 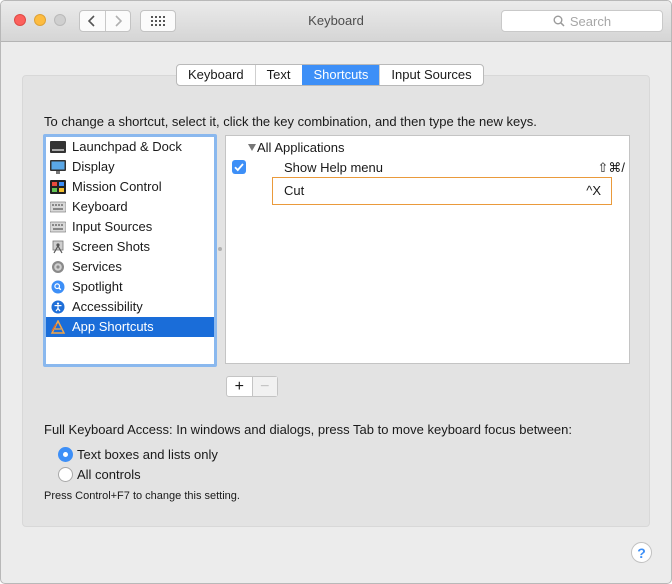 What do you see at coordinates (216, 75) in the screenshot?
I see `tab-keyboard: Keyboard` at bounding box center [216, 75].